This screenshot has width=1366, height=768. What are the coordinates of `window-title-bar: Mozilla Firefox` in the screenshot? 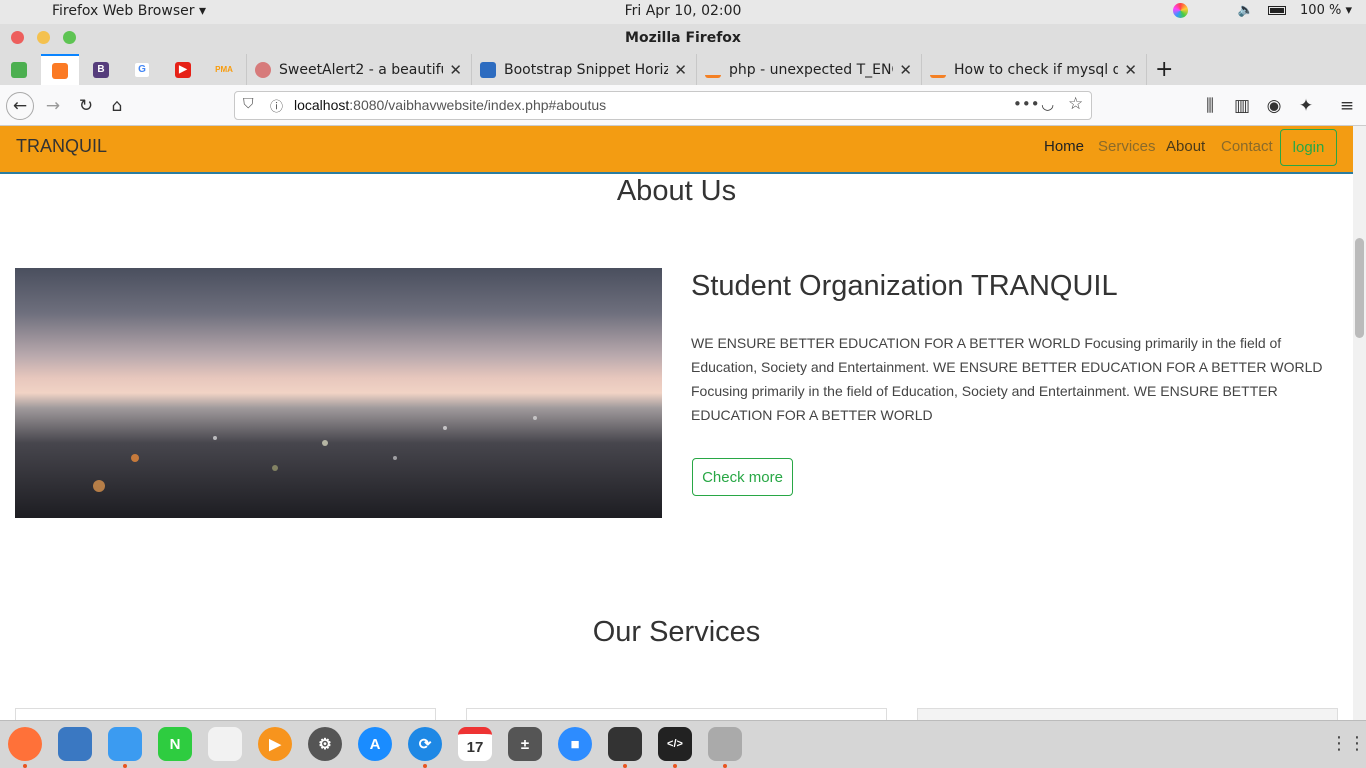 It's located at (683, 38).